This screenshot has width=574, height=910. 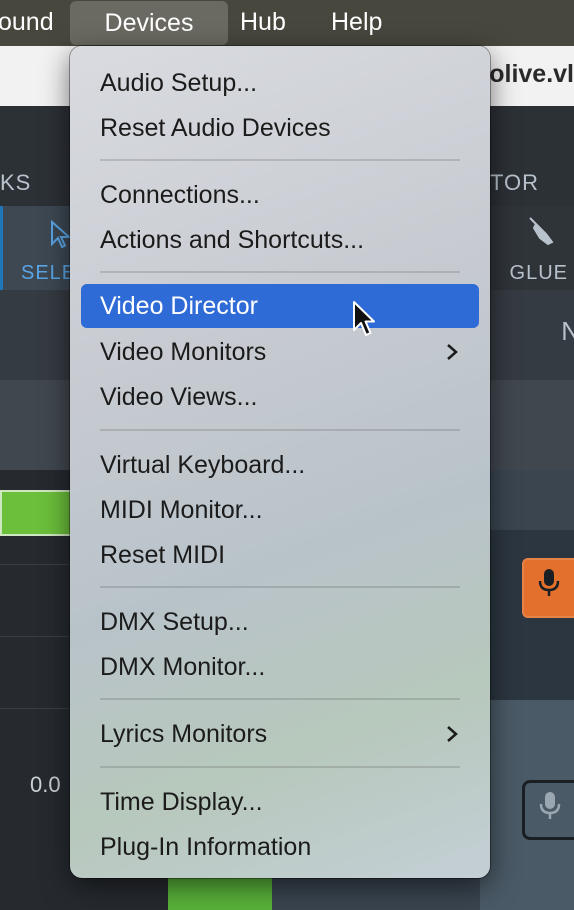 I want to click on glue-icon, so click(x=541, y=237).